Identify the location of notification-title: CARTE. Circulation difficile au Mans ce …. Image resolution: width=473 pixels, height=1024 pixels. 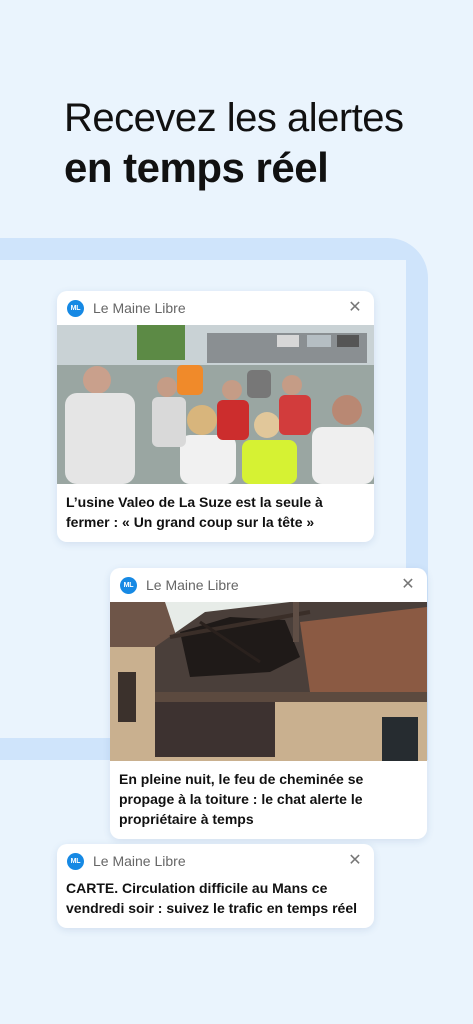
(211, 898).